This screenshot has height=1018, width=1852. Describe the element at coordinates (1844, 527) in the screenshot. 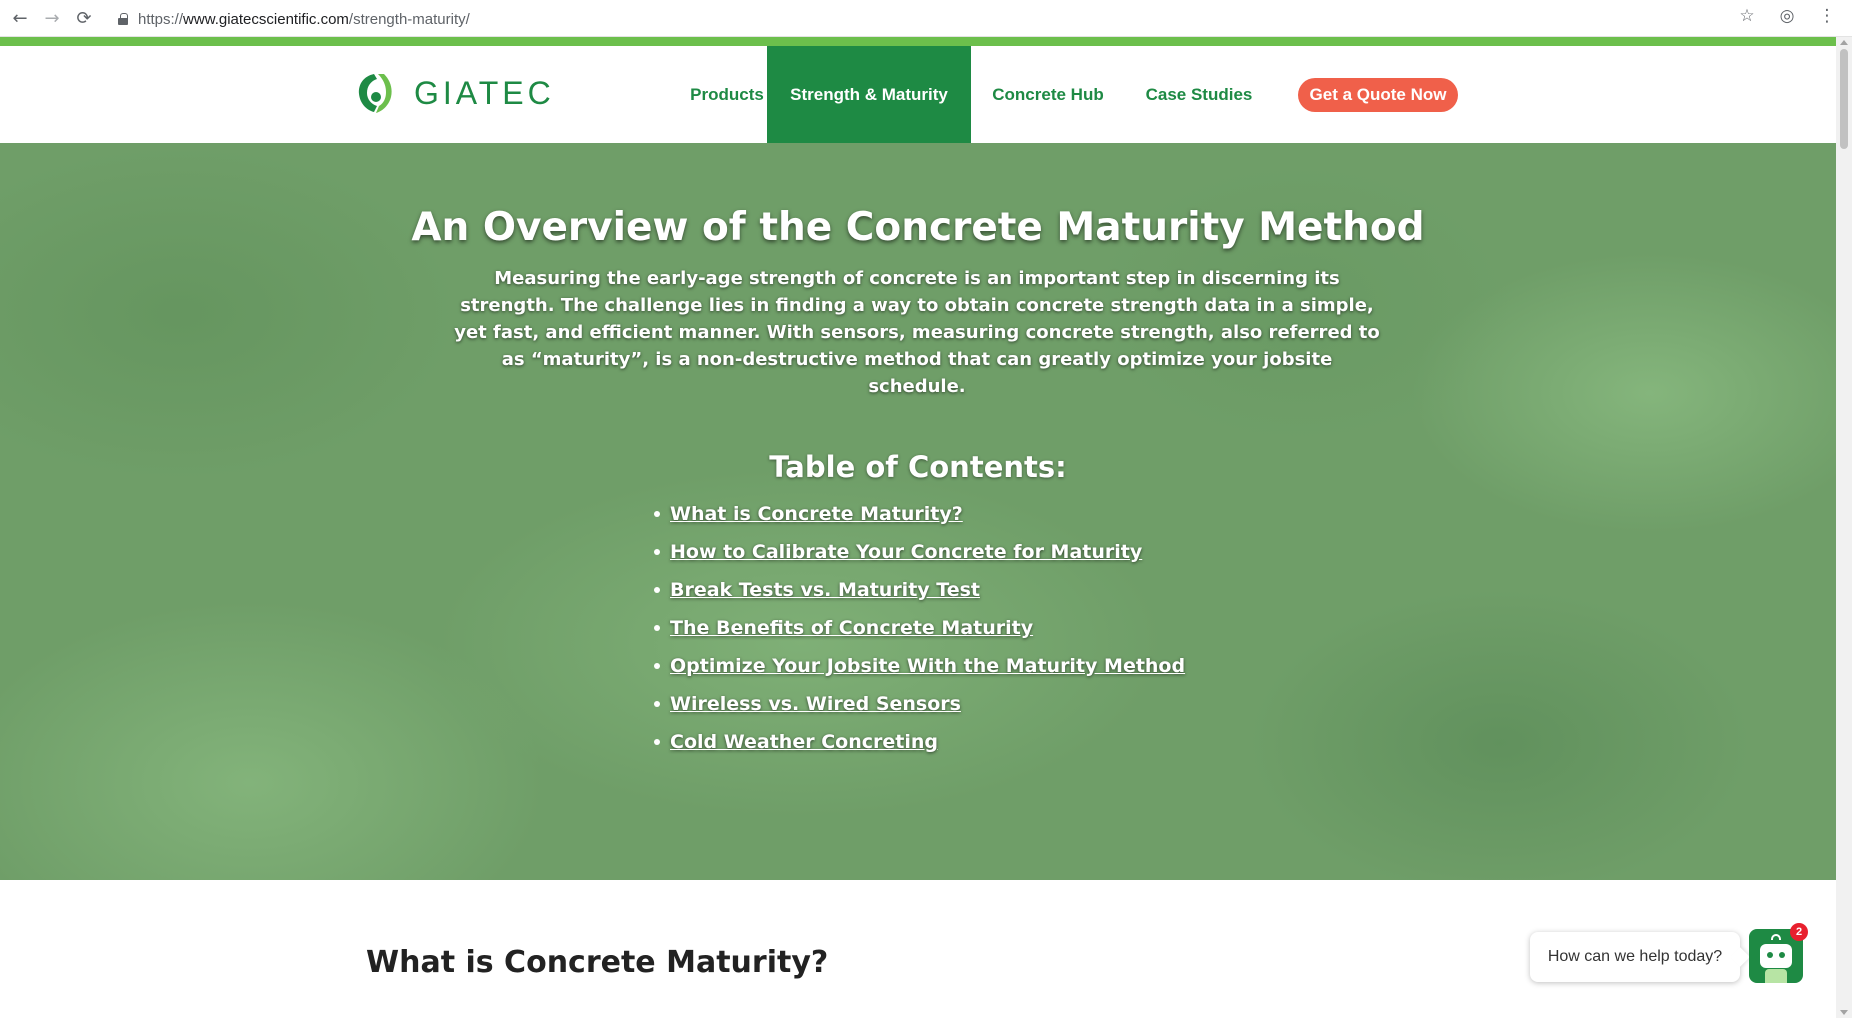

I see `page-scrollbar` at that location.